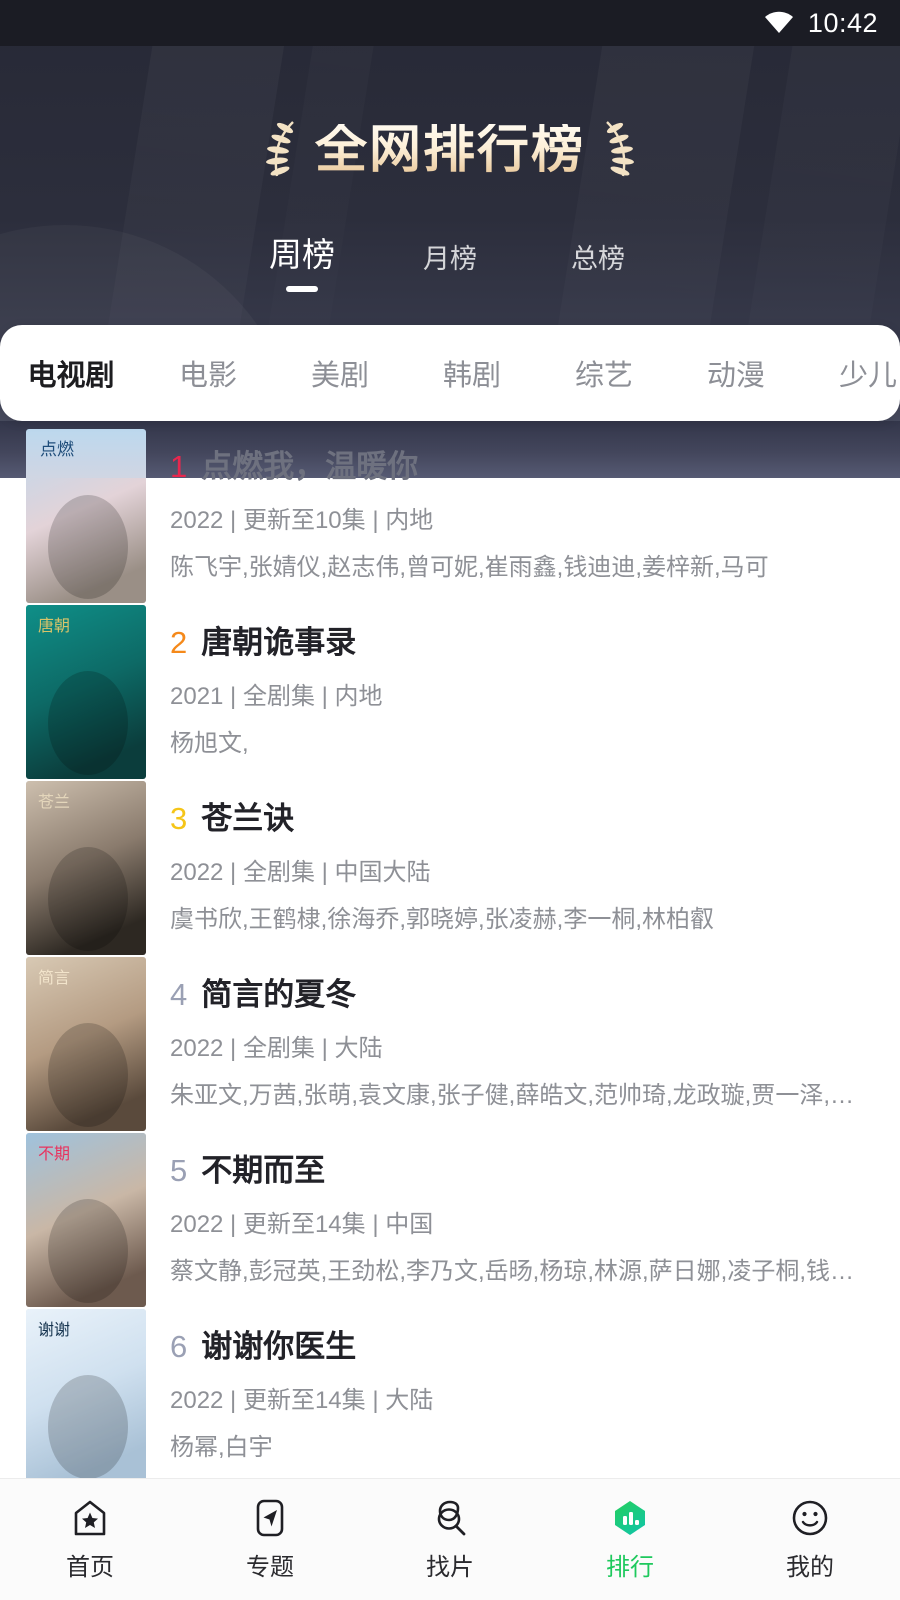  What do you see at coordinates (523, 685) in the screenshot?
I see `ranking-row-info: 2 唐朝诡事录 2021 | 全剧集 | 内地 杨旭文,` at bounding box center [523, 685].